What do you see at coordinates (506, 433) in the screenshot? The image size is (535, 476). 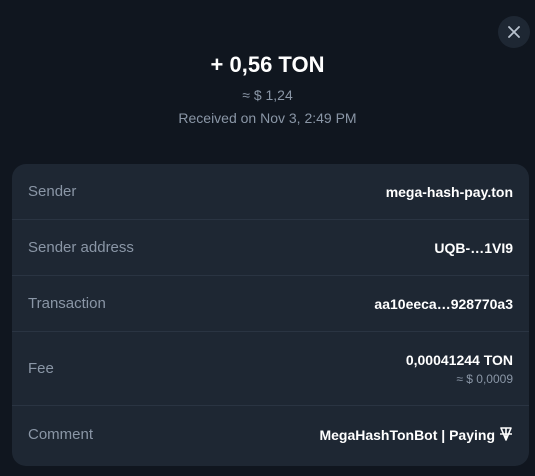 I see `ton-currency-icon` at bounding box center [506, 433].